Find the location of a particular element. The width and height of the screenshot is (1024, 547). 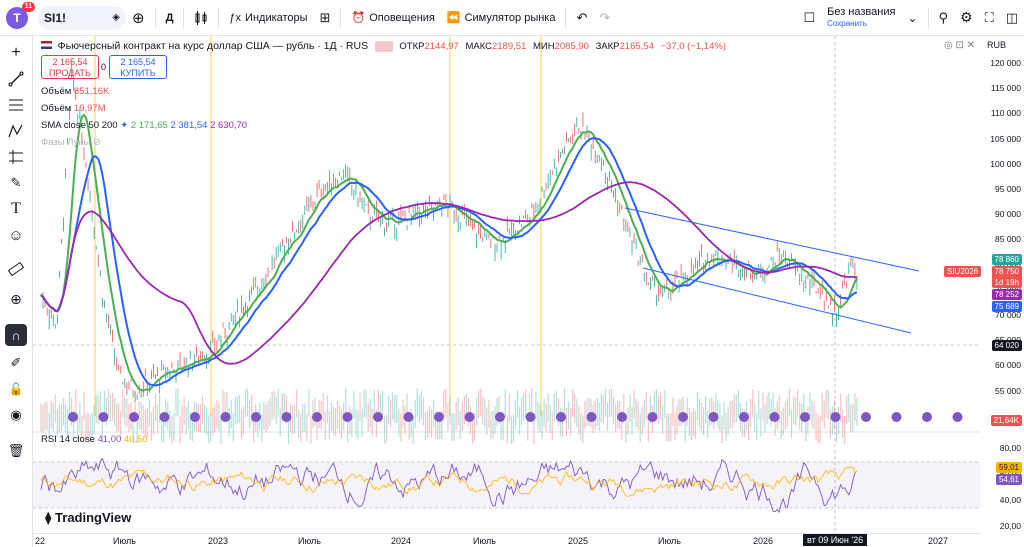

currency-label: RUB is located at coordinates (996, 45).